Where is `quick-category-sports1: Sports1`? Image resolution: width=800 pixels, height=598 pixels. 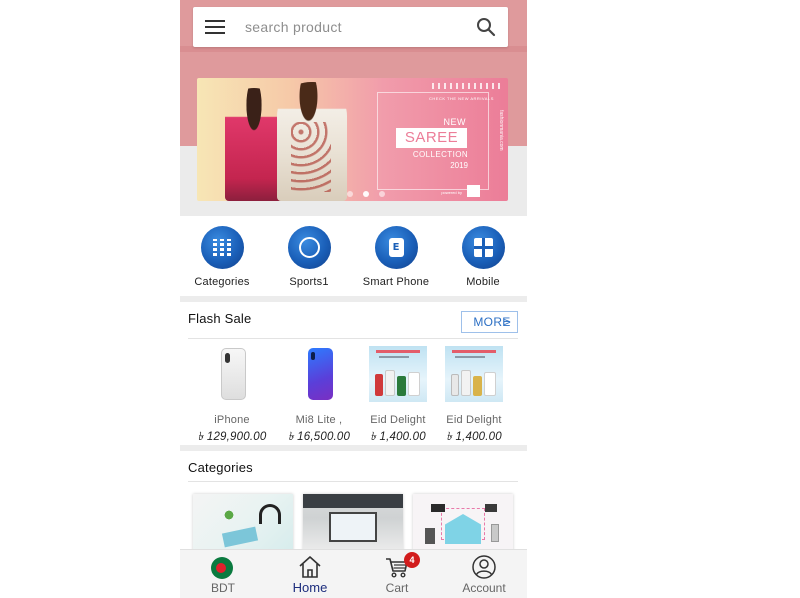 quick-category-sports1: Sports1 is located at coordinates (309, 257).